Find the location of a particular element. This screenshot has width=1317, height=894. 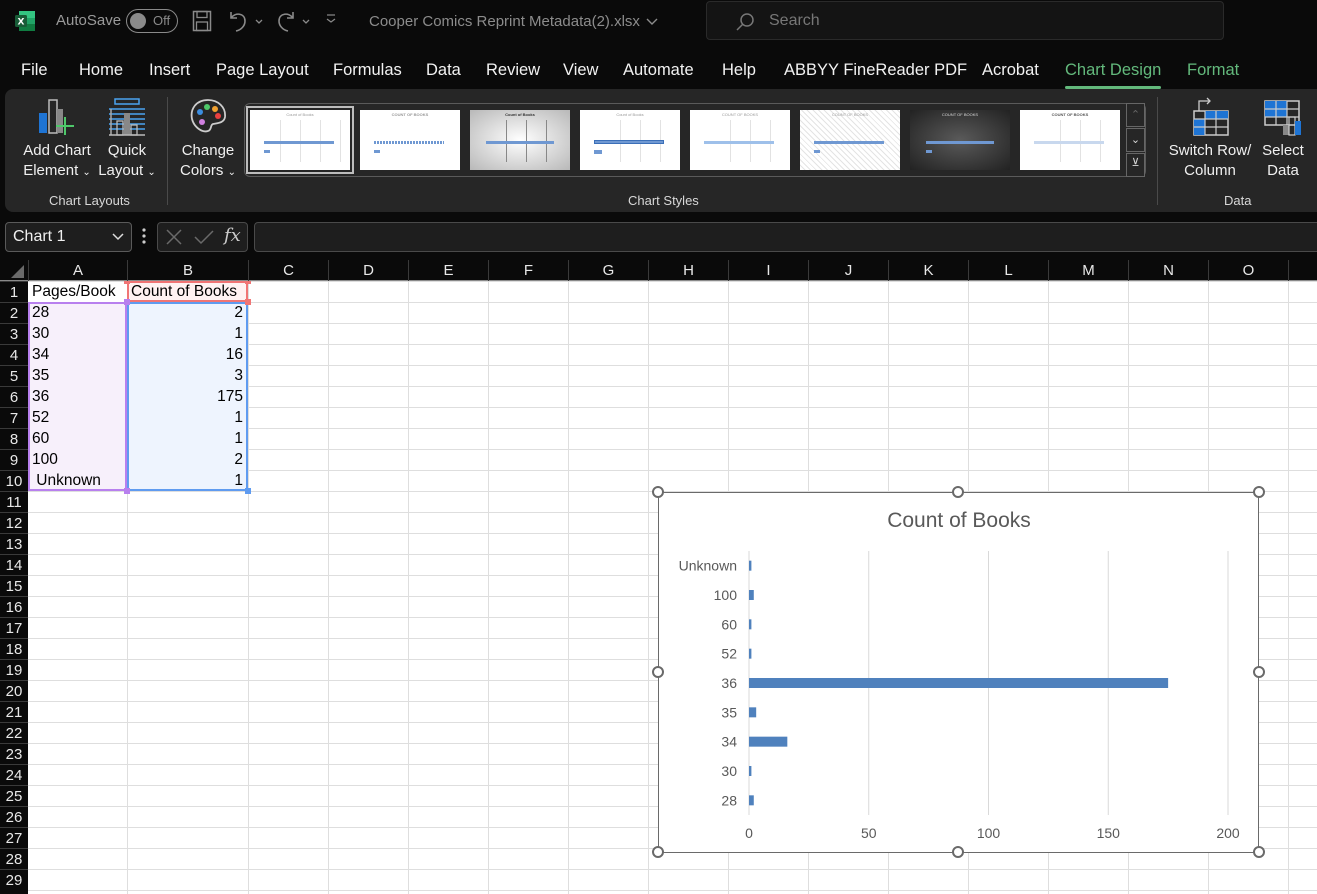

change-colors-button: Change Colors ⌄ is located at coordinates (208, 140).